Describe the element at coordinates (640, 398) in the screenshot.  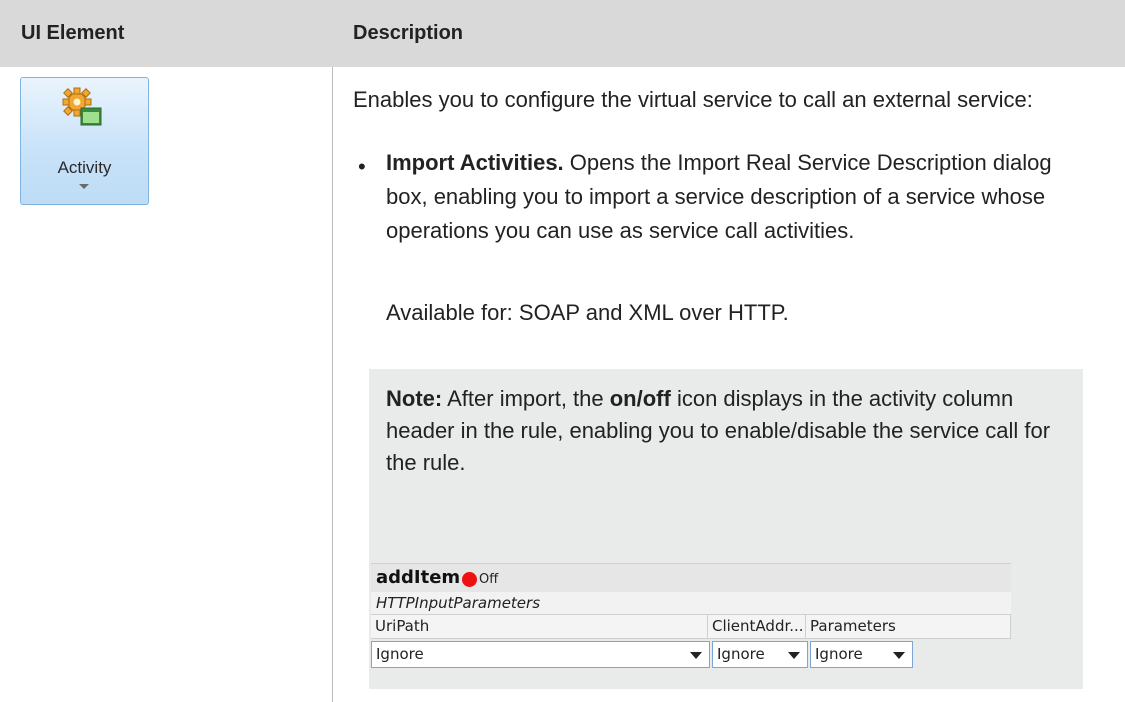
I see `note-bold-word: on/off` at that location.